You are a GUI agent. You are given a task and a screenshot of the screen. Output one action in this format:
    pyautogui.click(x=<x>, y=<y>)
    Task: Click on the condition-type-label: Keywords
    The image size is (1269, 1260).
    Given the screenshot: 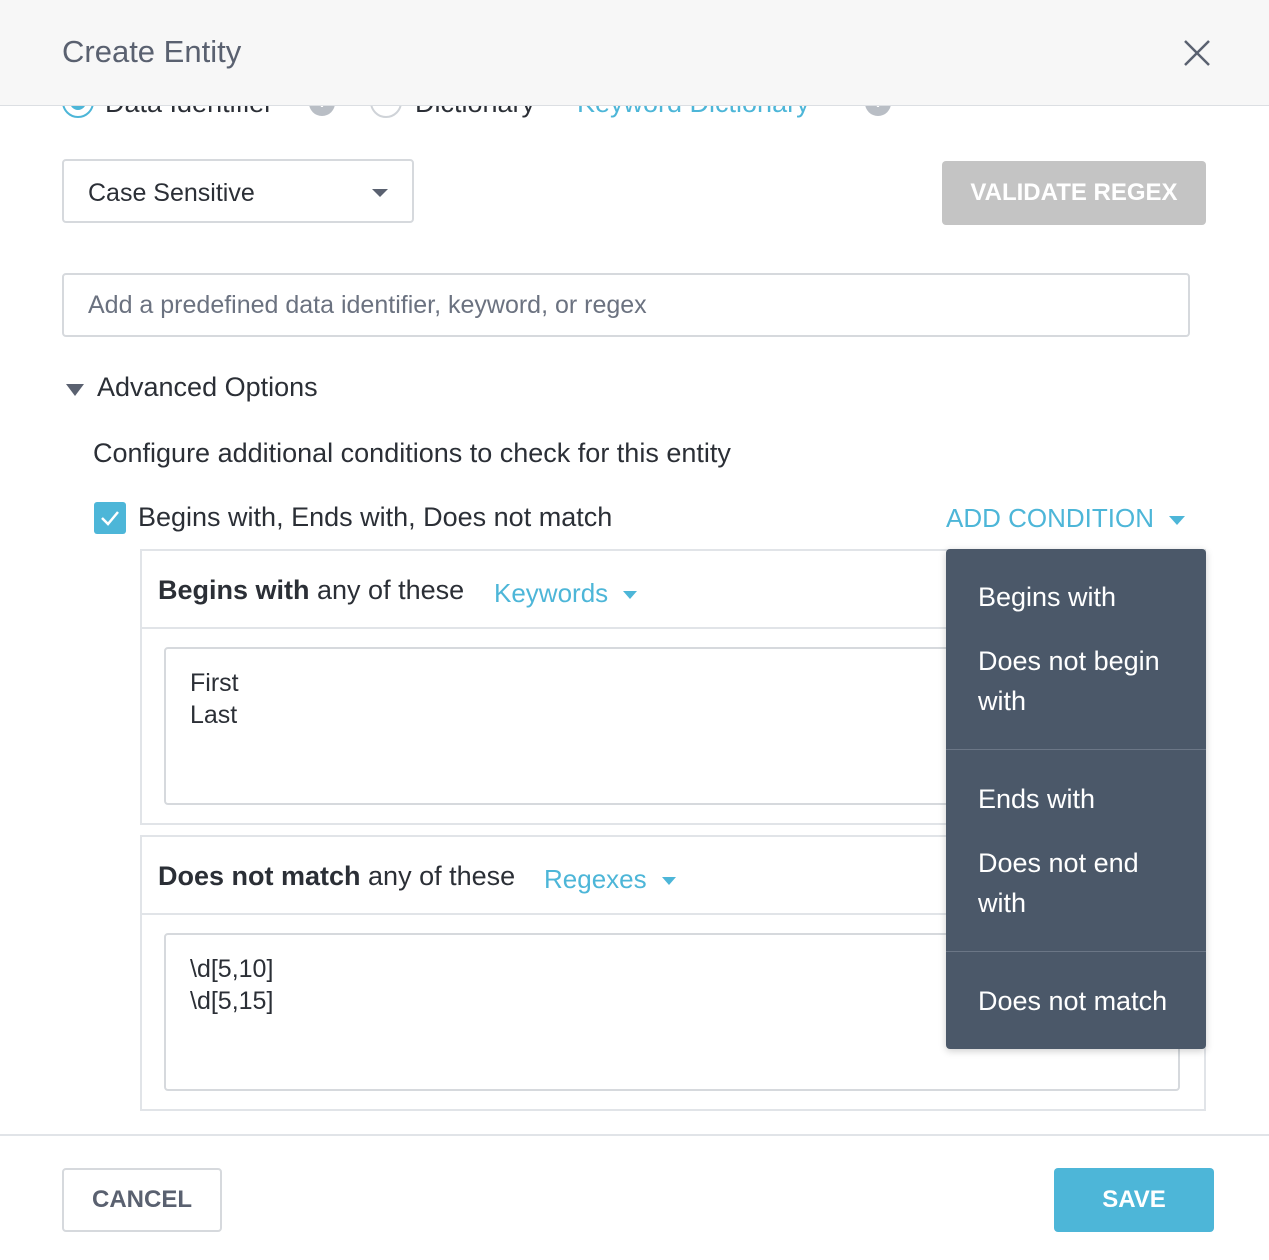 What is the action you would take?
    pyautogui.click(x=551, y=593)
    